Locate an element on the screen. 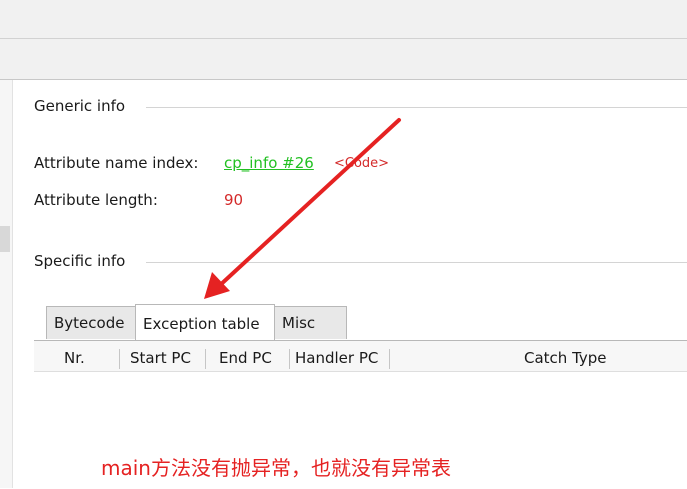 The height and width of the screenshot is (489, 687). tab-exception-table: Exception table is located at coordinates (205, 322).